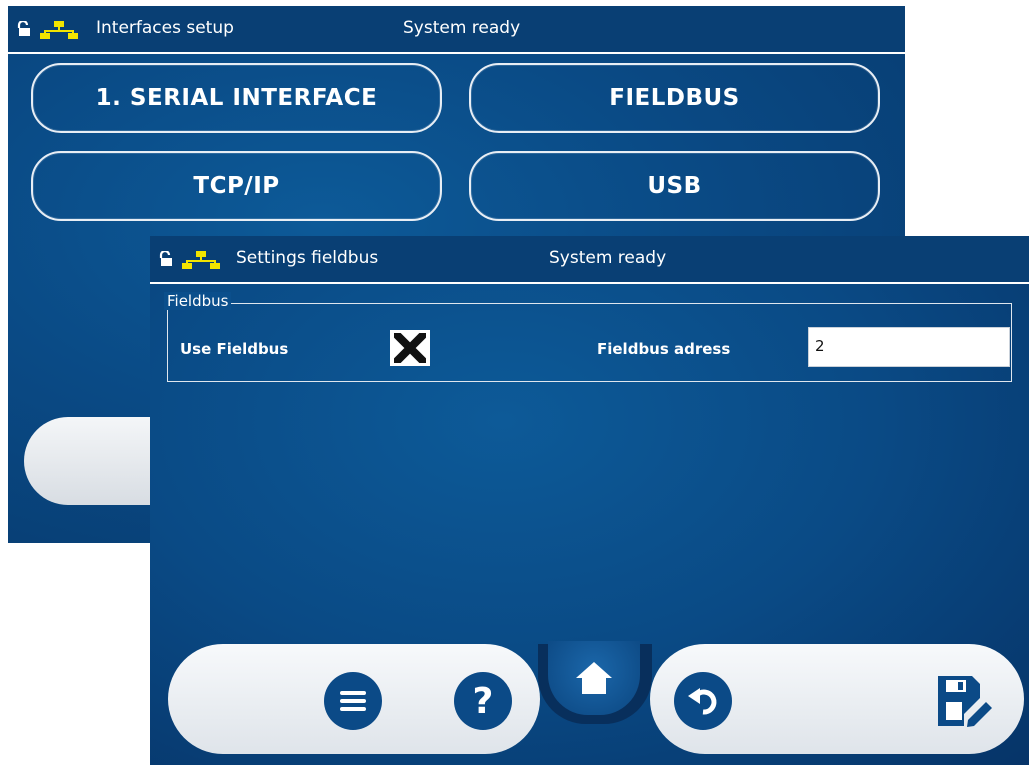 This screenshot has height=765, width=1029. What do you see at coordinates (674, 98) in the screenshot?
I see `fieldbus-button: FIELDBUS` at bounding box center [674, 98].